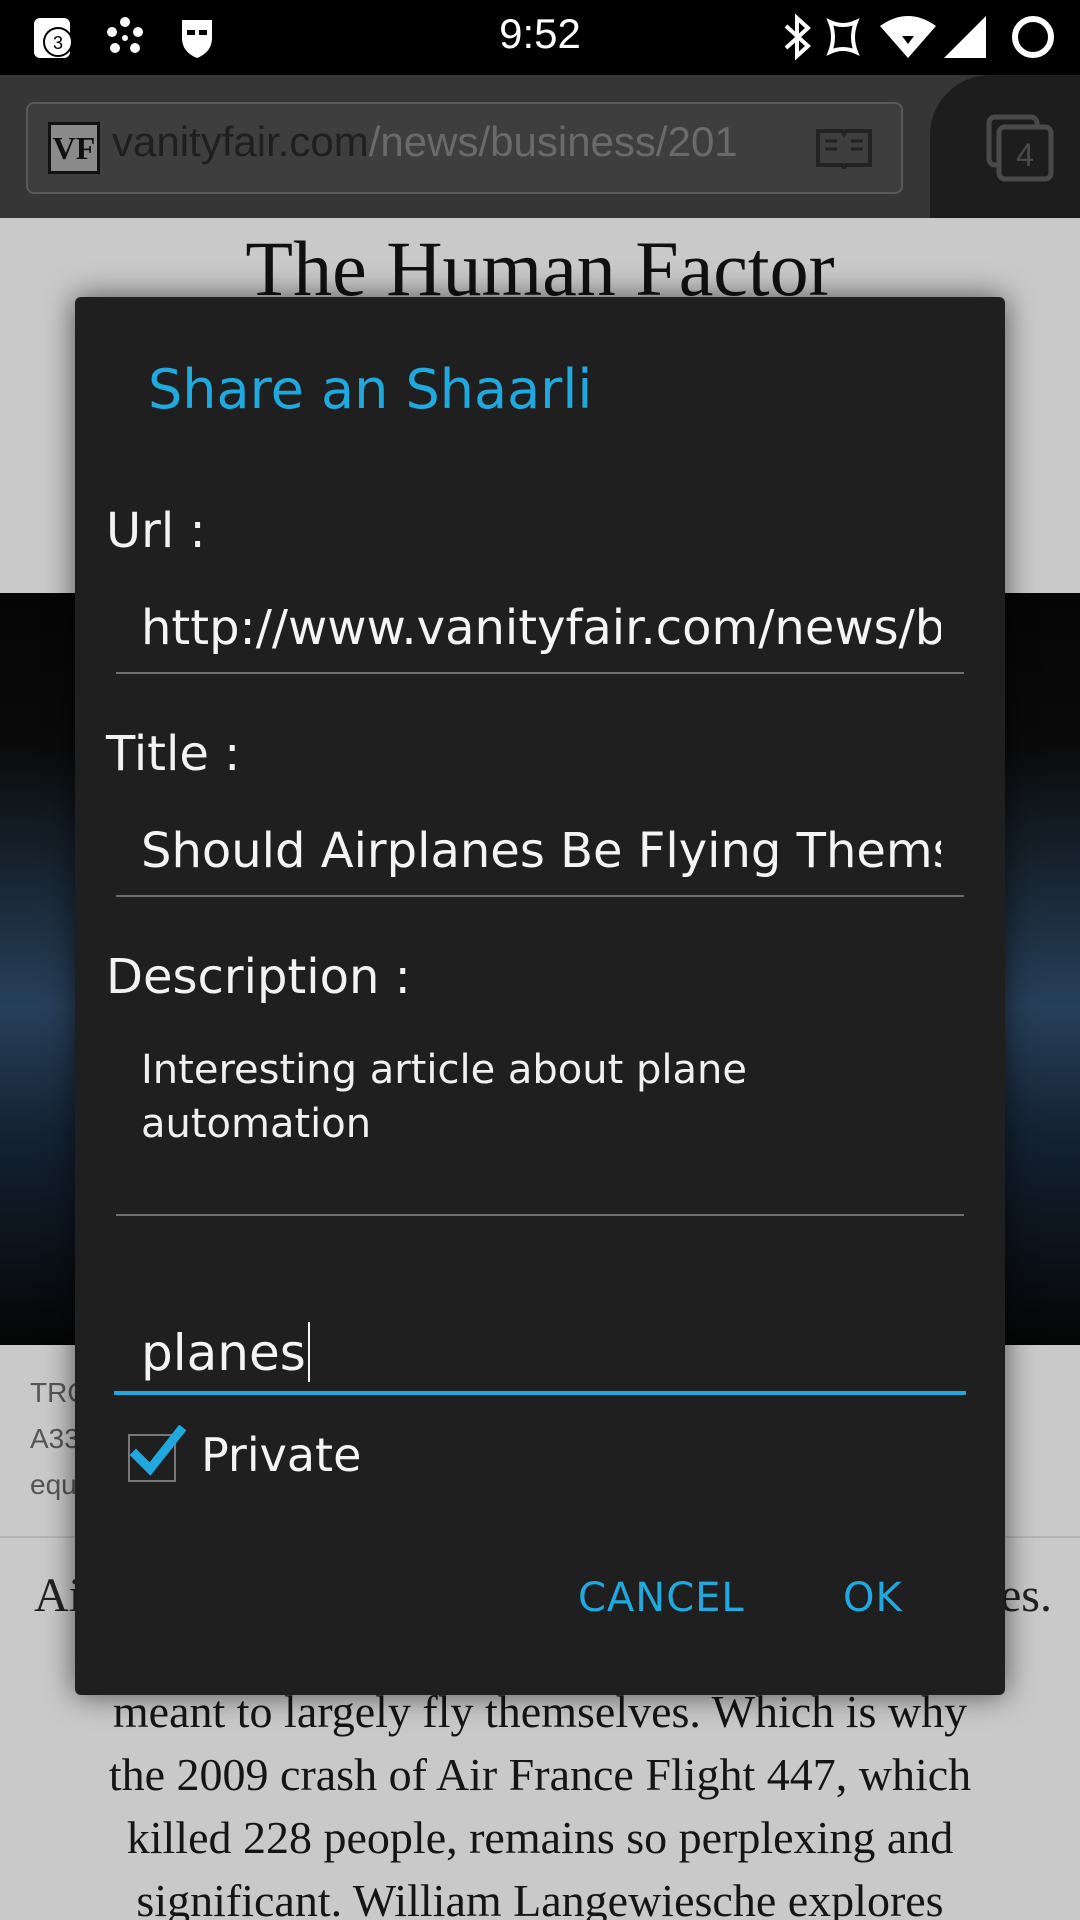 Image resolution: width=1080 pixels, height=1920 pixels. What do you see at coordinates (1025, 155) in the screenshot?
I see `svg-text: 4` at bounding box center [1025, 155].